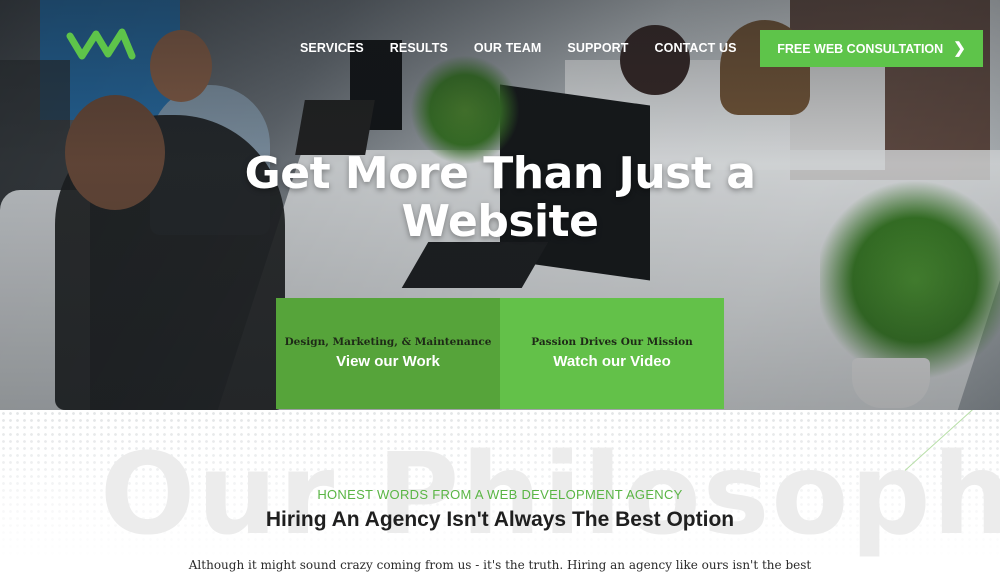  I want to click on chevron-right-icon: ❯, so click(959, 48).